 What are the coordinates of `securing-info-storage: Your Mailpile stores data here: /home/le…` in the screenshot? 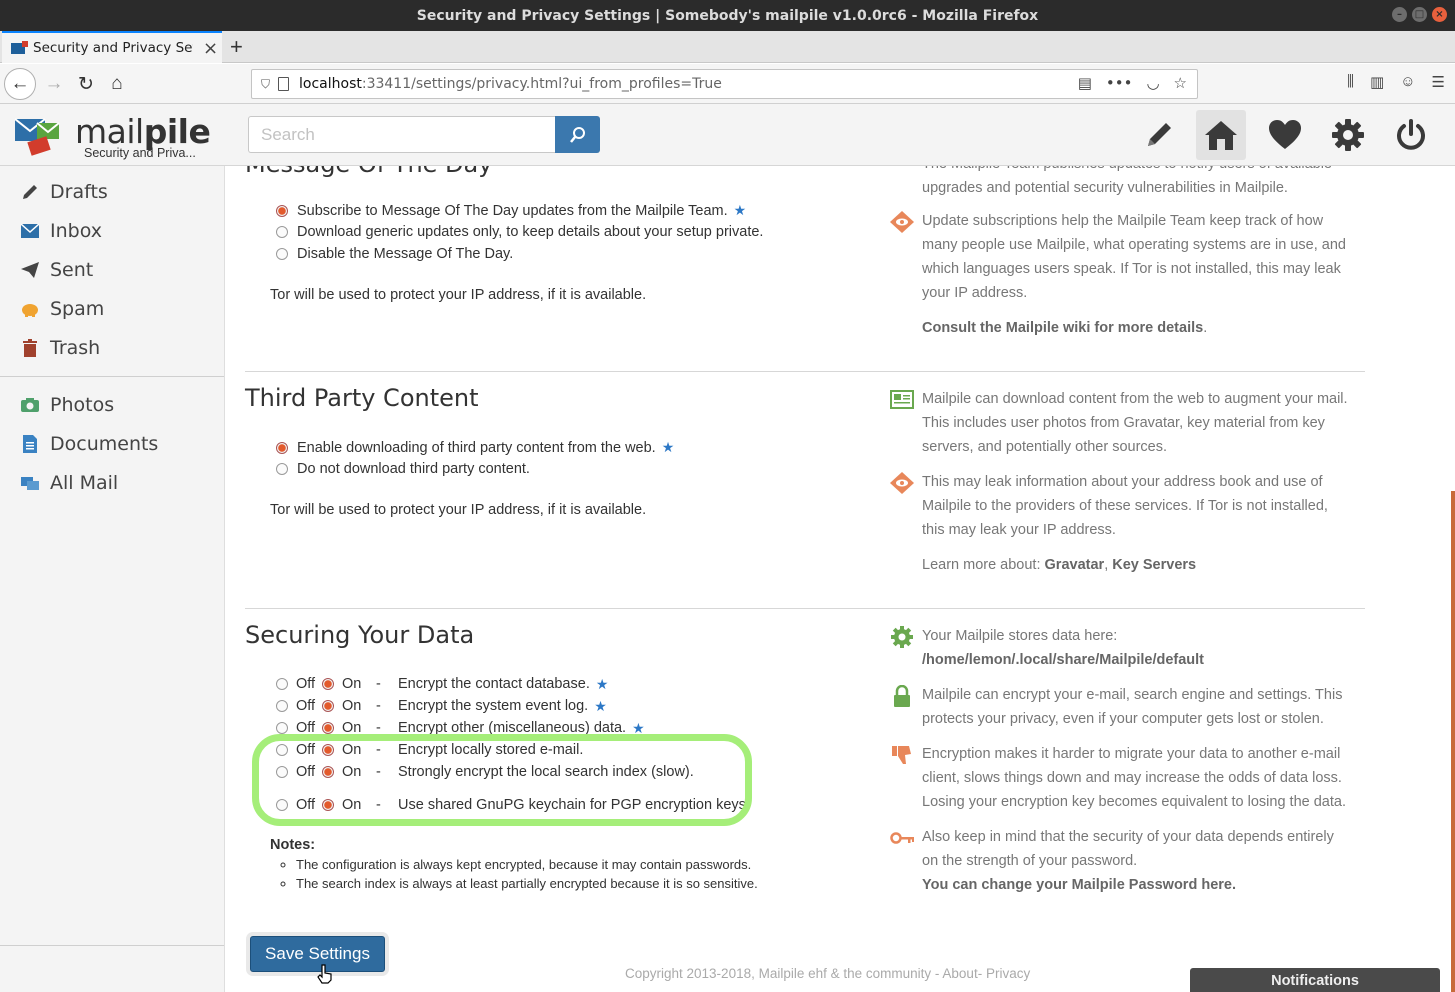 It's located at (1121, 648).